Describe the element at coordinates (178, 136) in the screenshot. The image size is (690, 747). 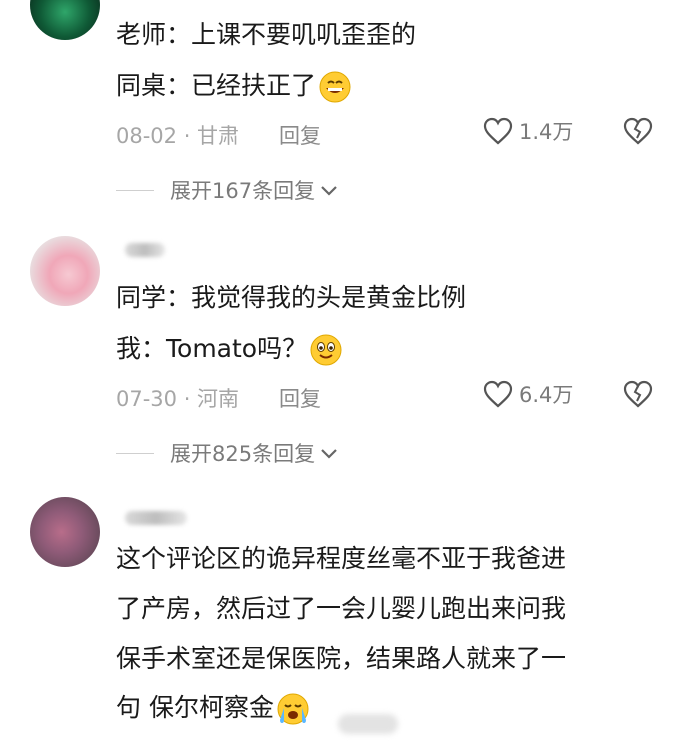
I see `comment-meta: 08-02 · 甘肃` at that location.